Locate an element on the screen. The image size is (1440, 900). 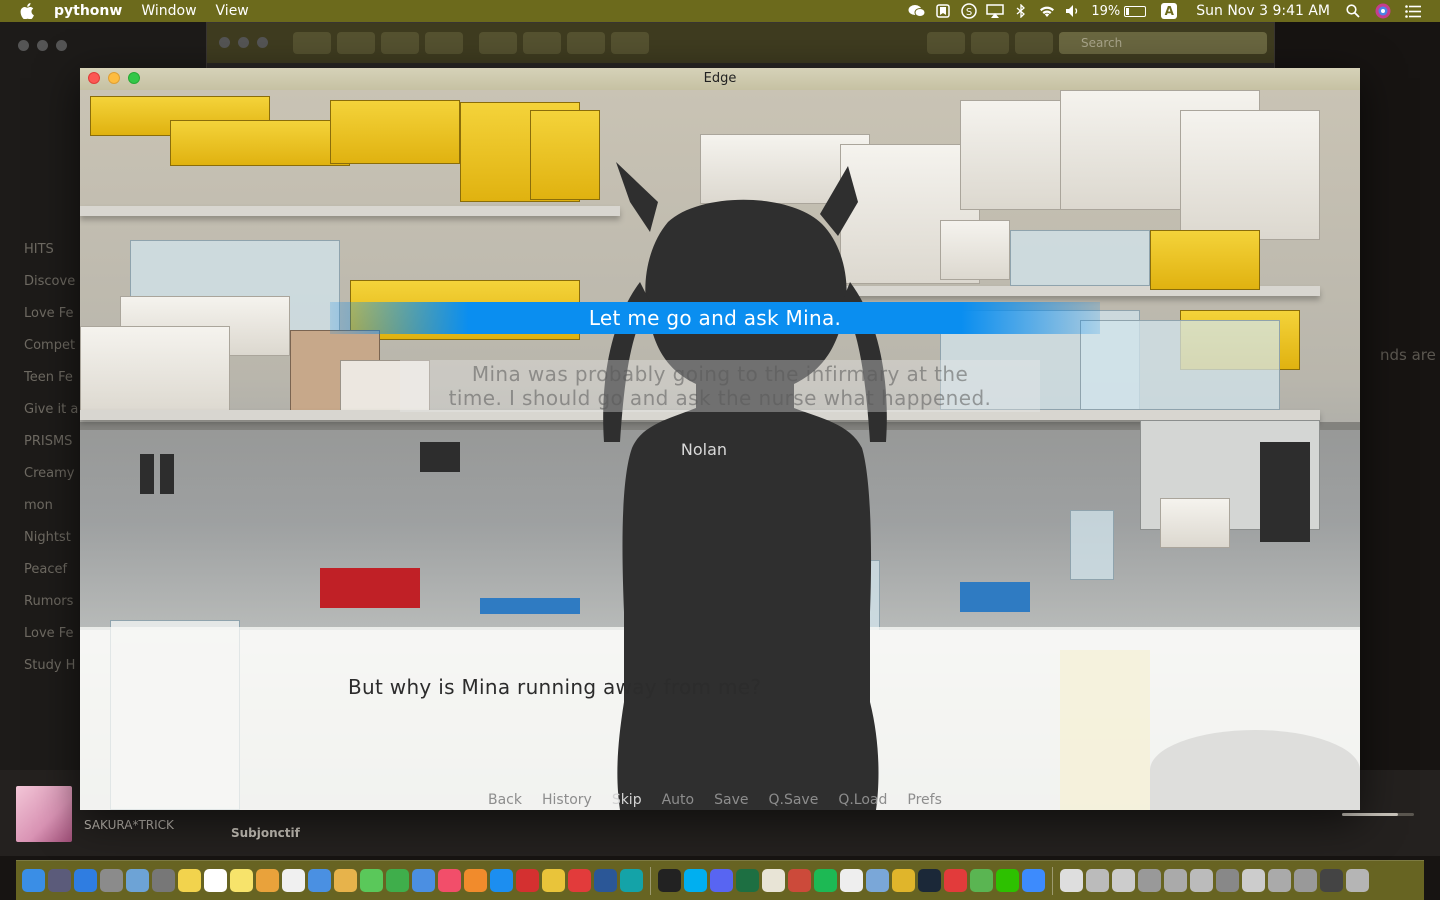
messages-icon is located at coordinates (371, 880).